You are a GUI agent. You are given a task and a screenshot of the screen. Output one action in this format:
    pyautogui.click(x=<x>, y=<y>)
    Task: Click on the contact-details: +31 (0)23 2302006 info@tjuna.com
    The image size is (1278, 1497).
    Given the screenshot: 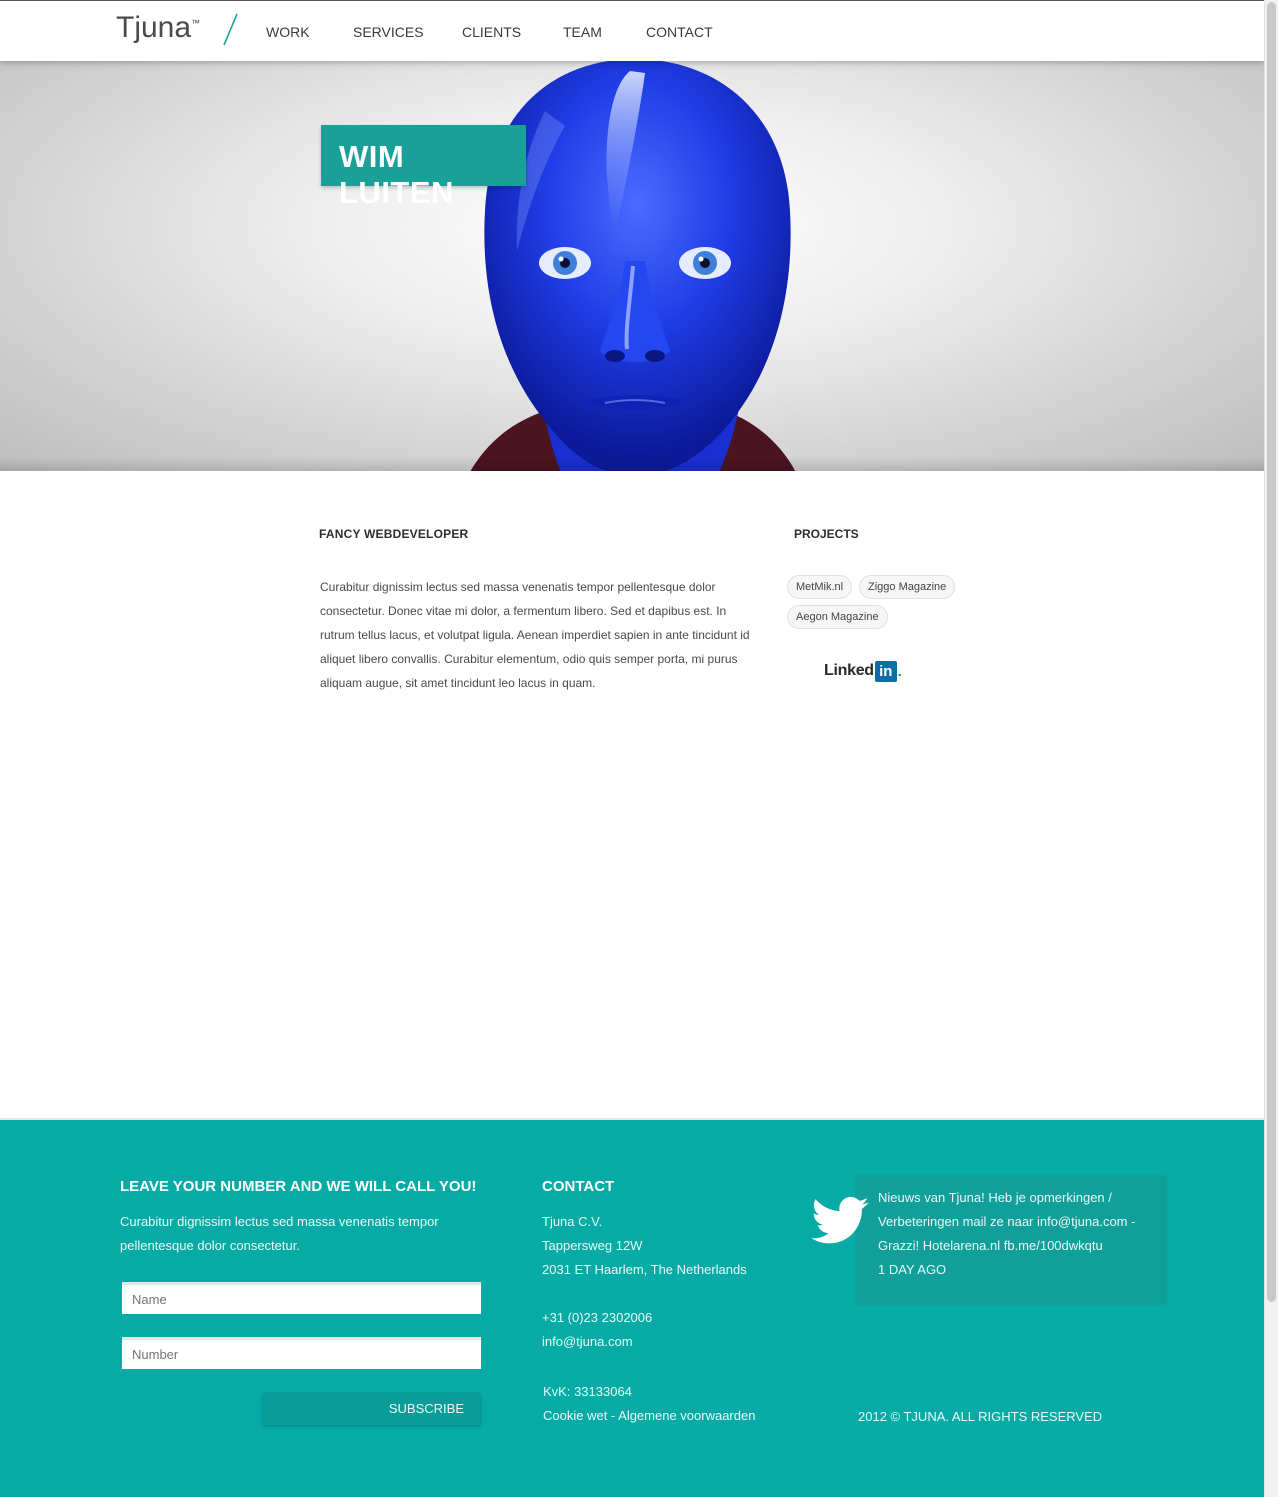 What is the action you would take?
    pyautogui.click(x=597, y=1330)
    